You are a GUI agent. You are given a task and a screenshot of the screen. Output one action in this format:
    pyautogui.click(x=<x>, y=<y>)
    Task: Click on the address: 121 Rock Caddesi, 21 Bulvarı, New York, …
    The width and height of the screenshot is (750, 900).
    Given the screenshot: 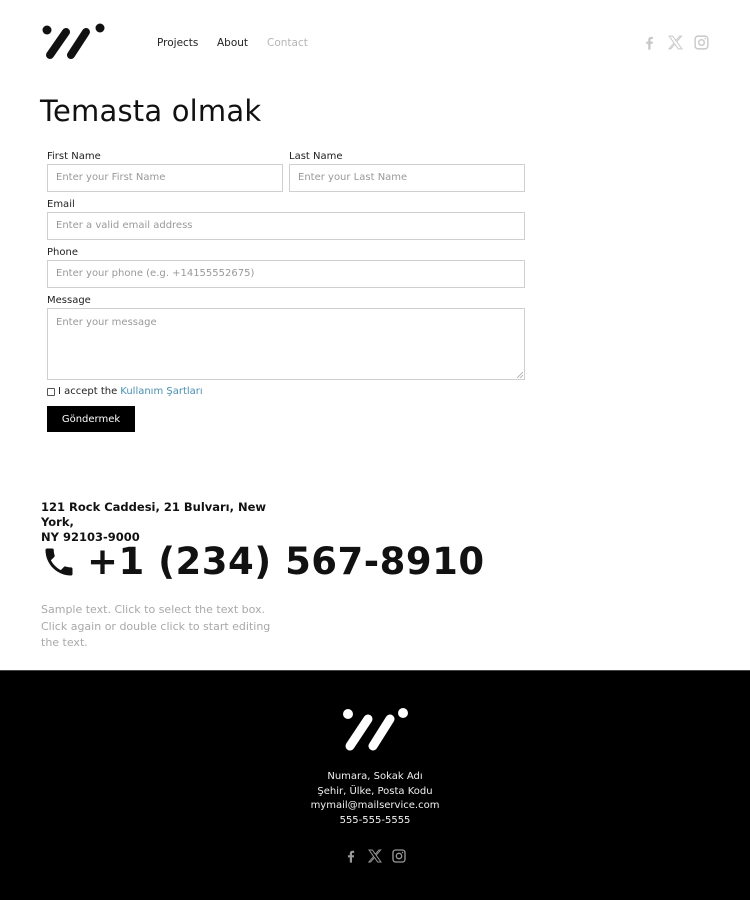 What is the action you would take?
    pyautogui.click(x=171, y=522)
    